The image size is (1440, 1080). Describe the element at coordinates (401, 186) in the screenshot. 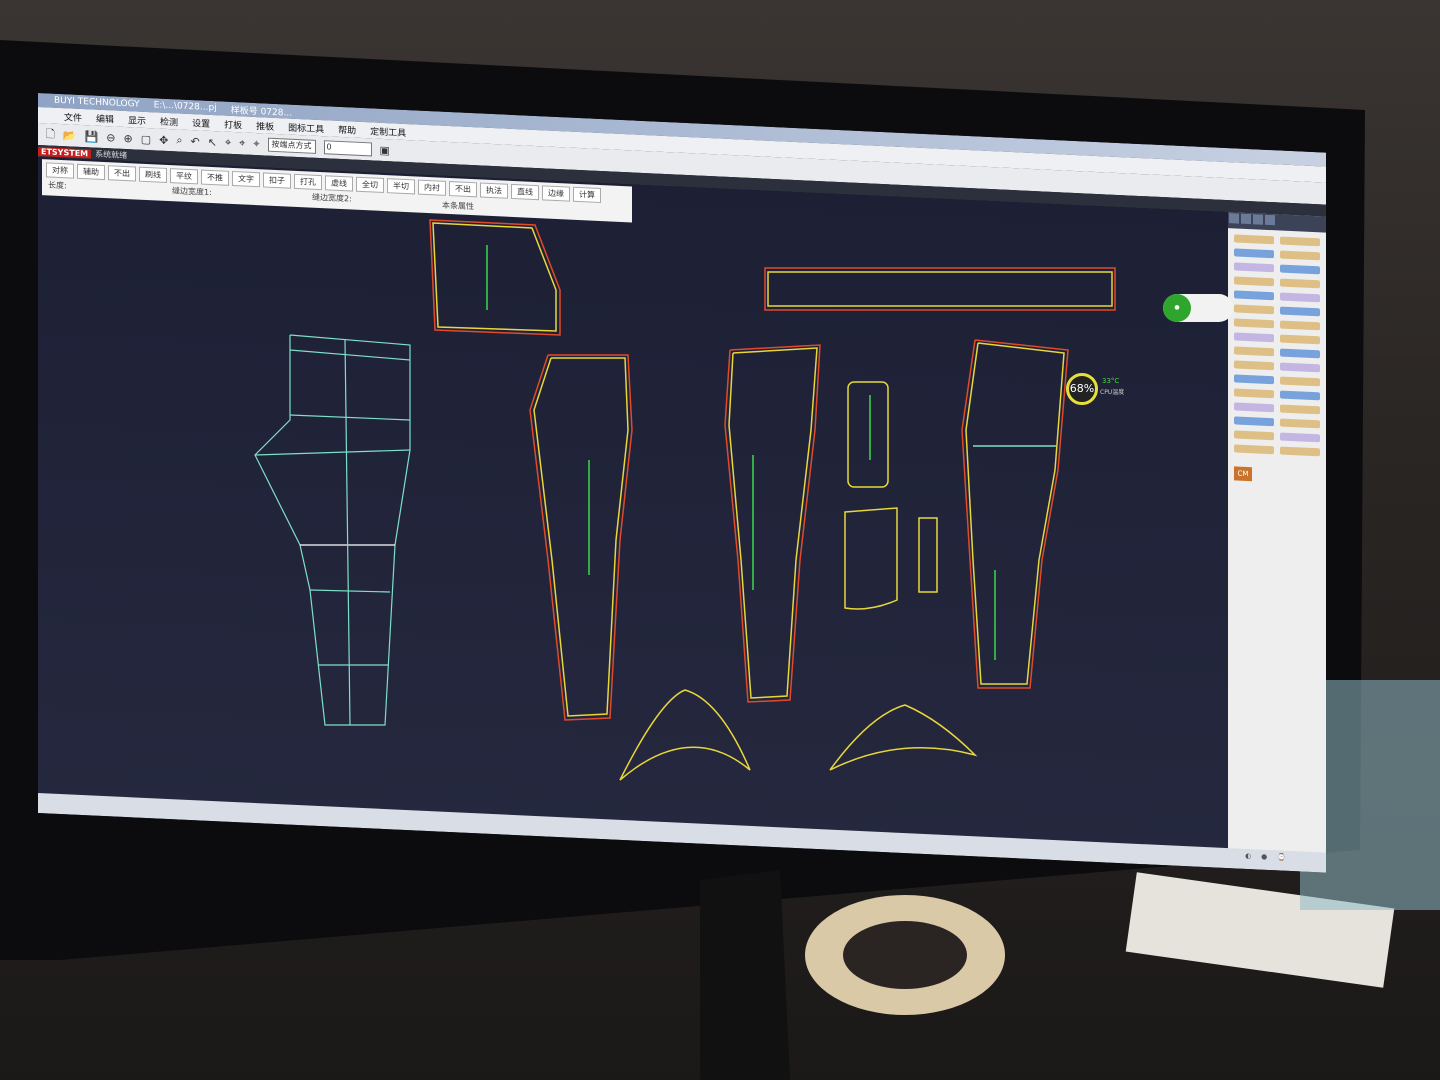

I see `tool-button: 半切` at that location.